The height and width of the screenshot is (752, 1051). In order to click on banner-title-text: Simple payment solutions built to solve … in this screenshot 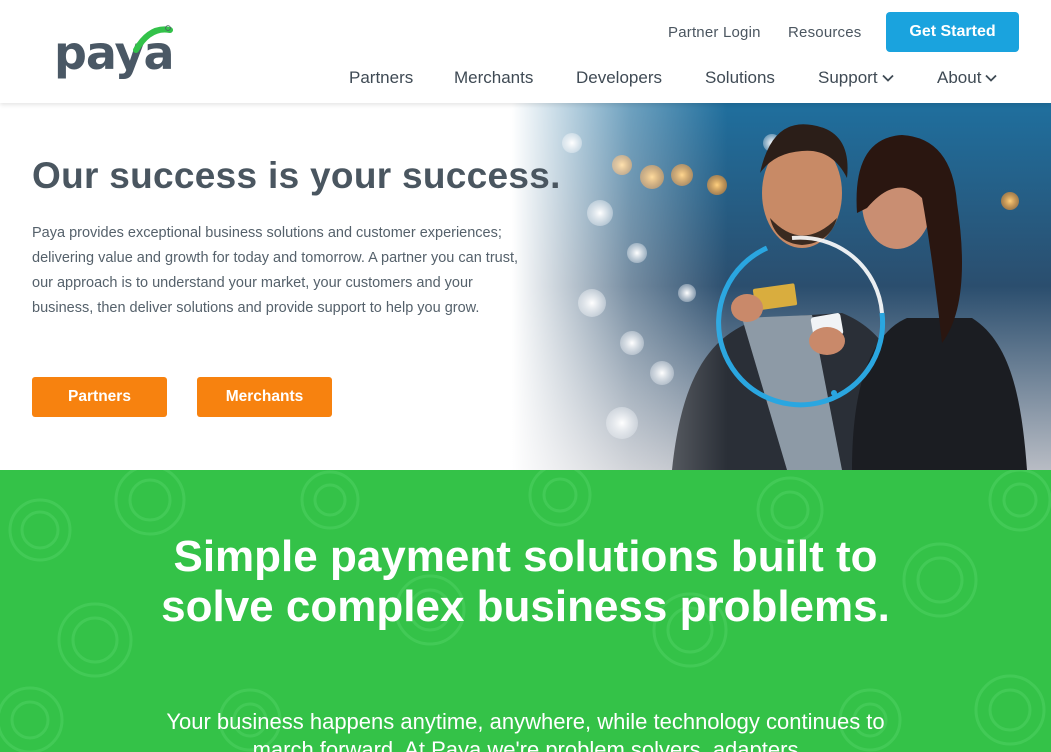, I will do `click(525, 581)`.